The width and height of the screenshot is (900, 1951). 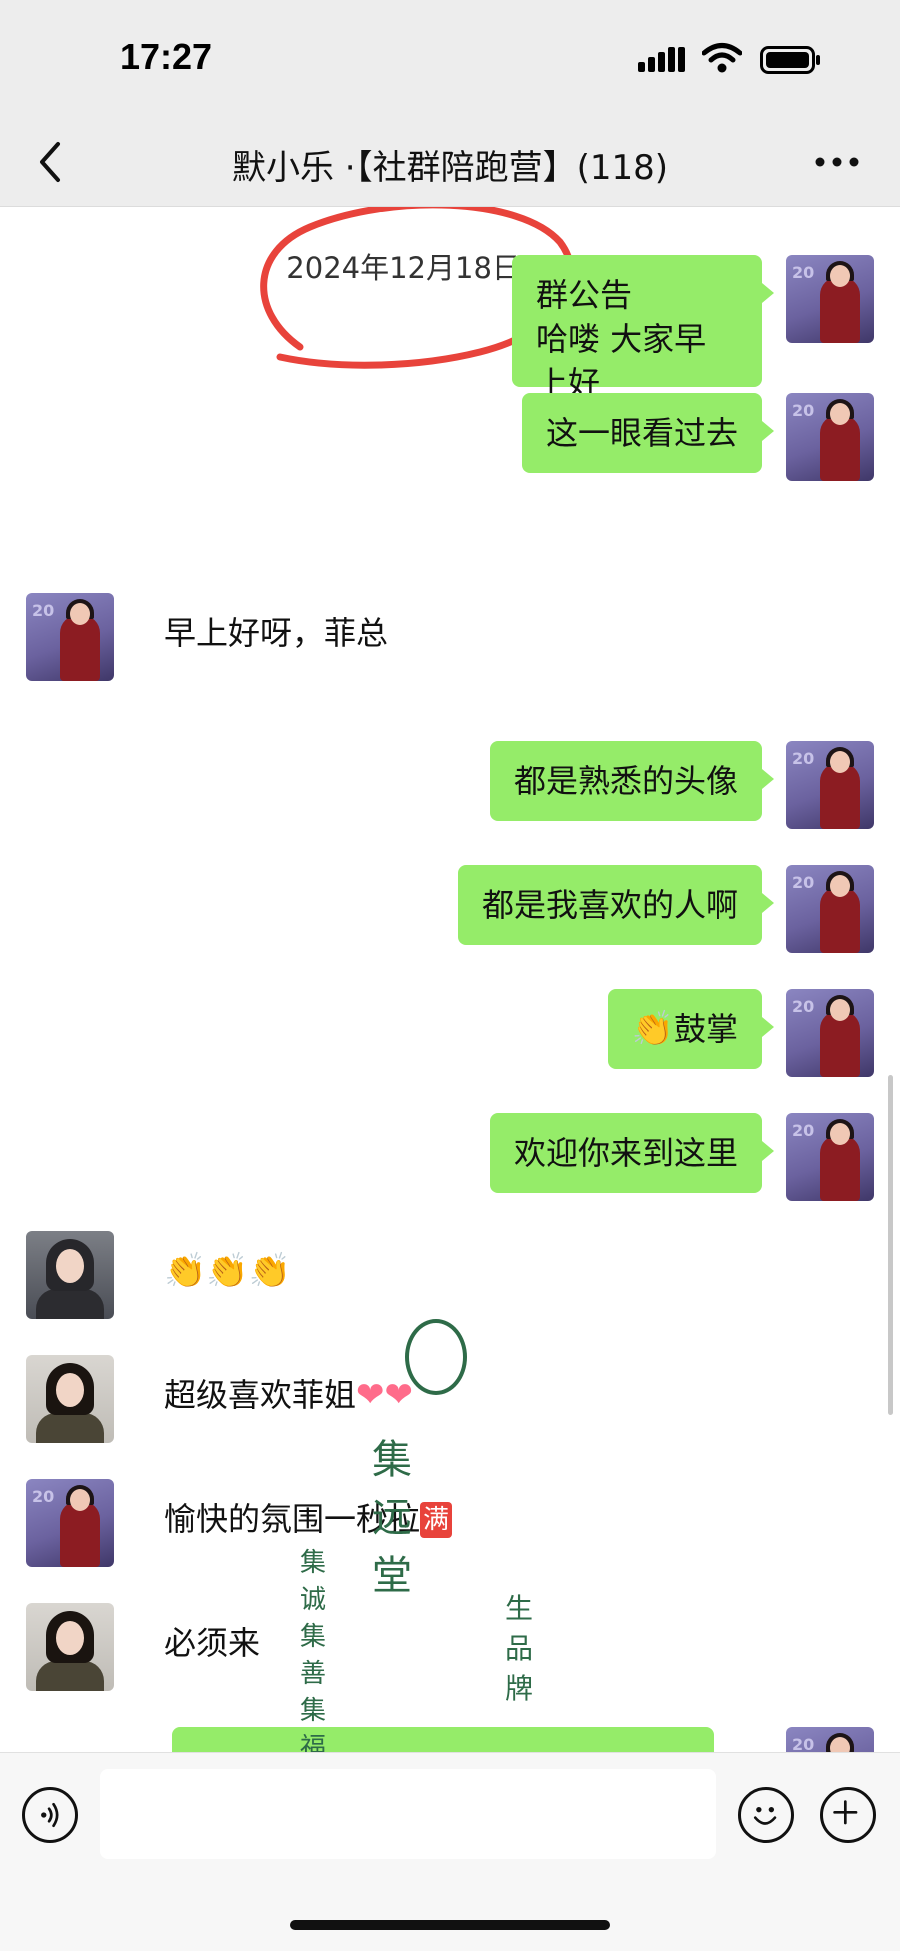 What do you see at coordinates (276, 633) in the screenshot?
I see `message-bubble: 早上好呀，菲总` at bounding box center [276, 633].